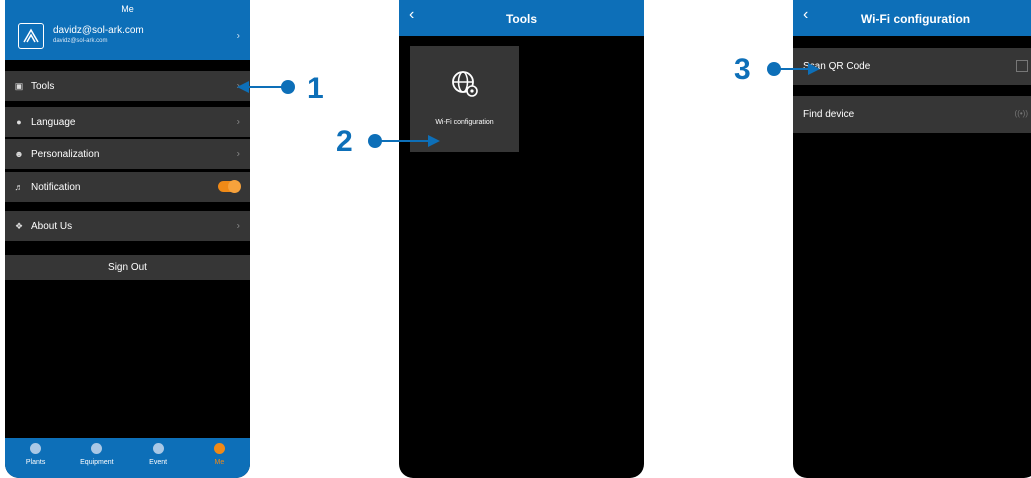  Describe the element at coordinates (158, 462) in the screenshot. I see `tab-label: Event` at that location.